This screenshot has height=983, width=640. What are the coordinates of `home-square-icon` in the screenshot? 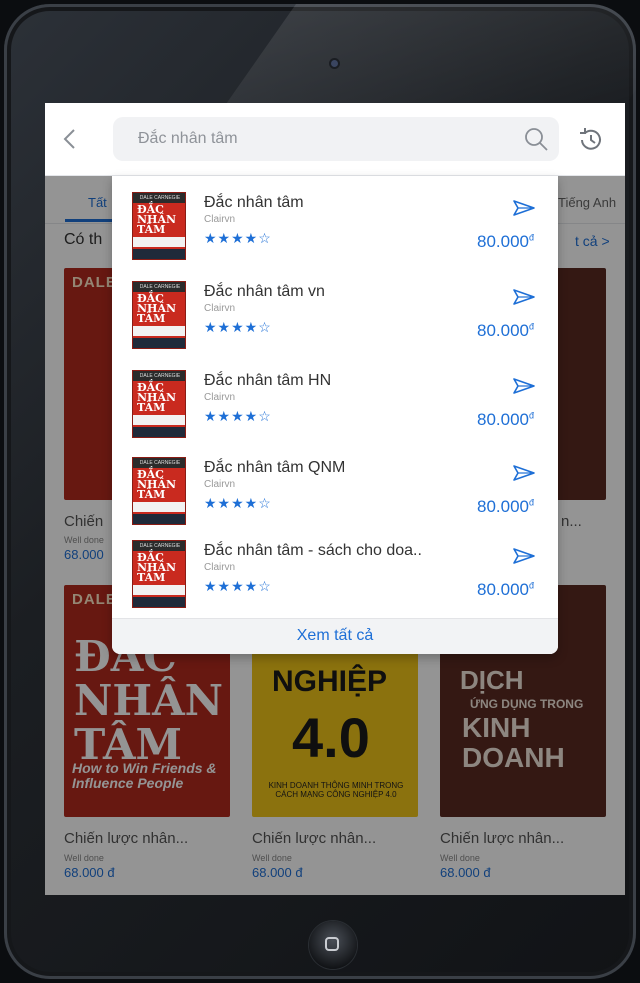 It's located at (332, 944).